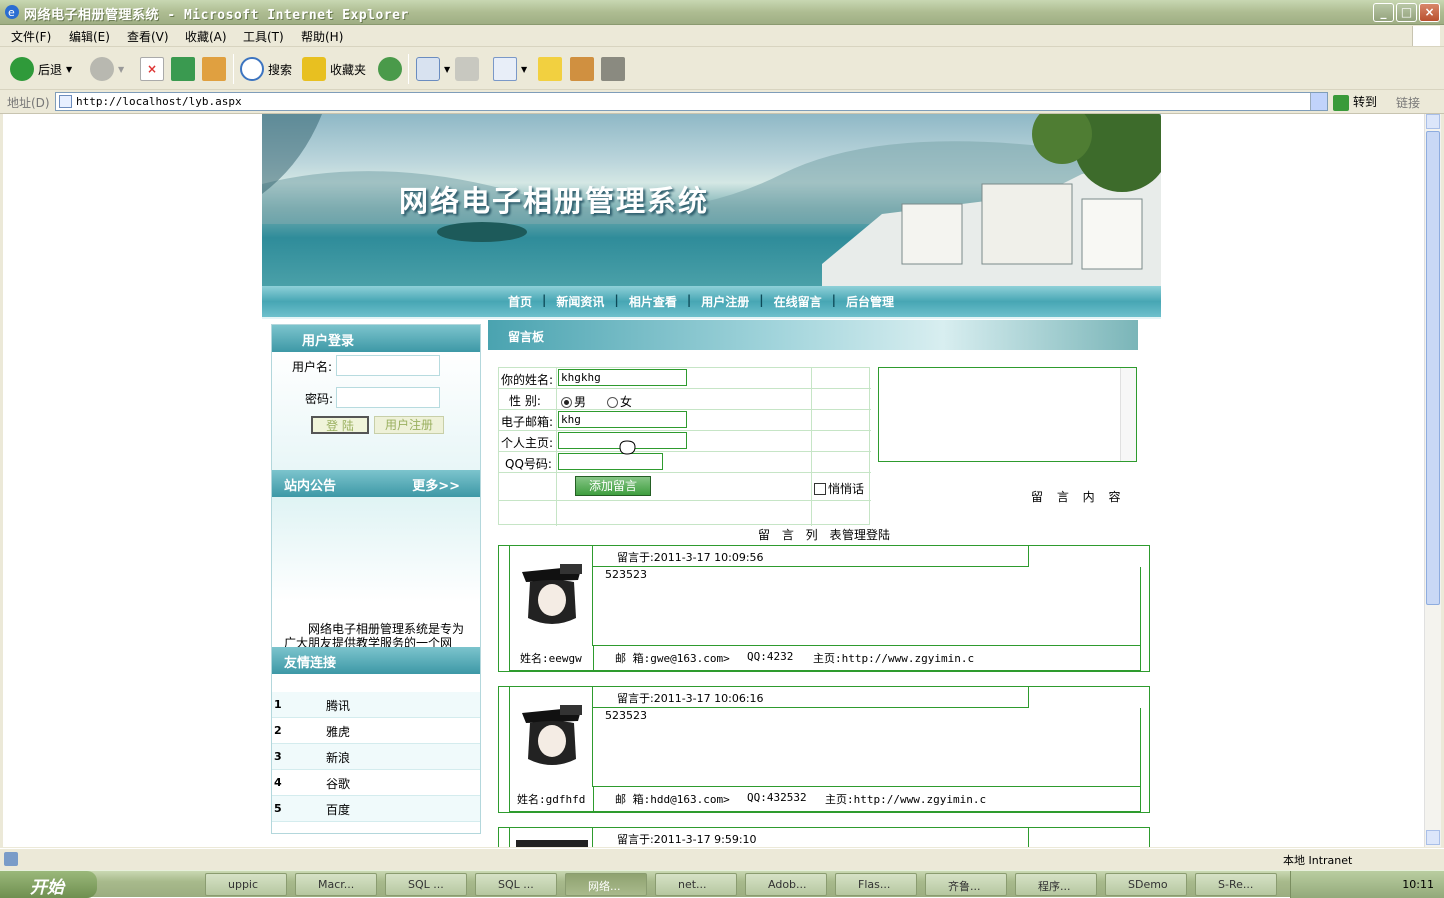  What do you see at coordinates (1007, 414) in the screenshot?
I see `message-content-textarea` at bounding box center [1007, 414].